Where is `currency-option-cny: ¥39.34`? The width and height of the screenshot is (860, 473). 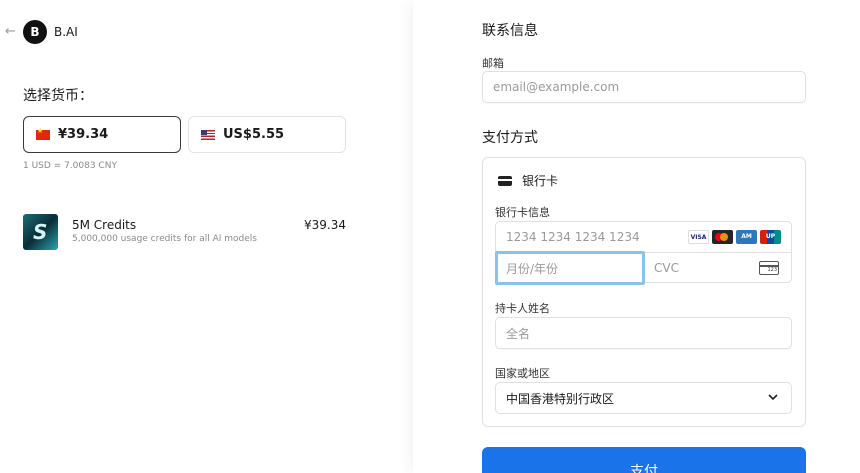
currency-option-cny: ¥39.34 is located at coordinates (102, 134).